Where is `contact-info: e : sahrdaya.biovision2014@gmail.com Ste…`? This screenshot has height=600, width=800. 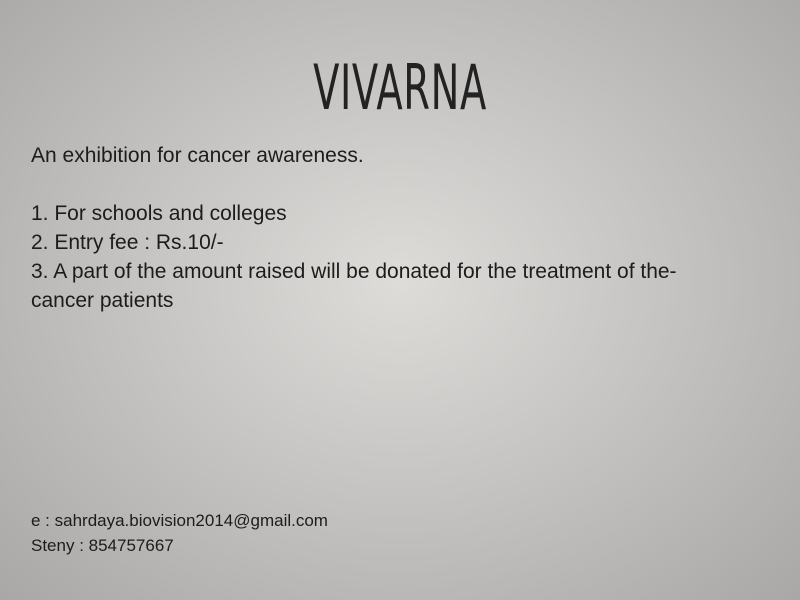
contact-info: e : sahrdaya.biovision2014@gmail.com Ste… is located at coordinates (179, 533).